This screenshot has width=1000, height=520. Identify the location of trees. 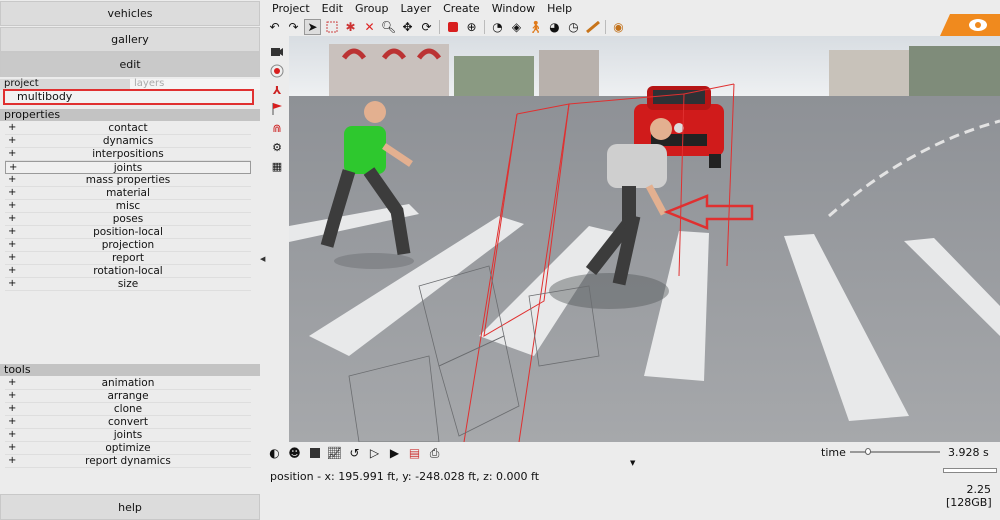
(494, 76).